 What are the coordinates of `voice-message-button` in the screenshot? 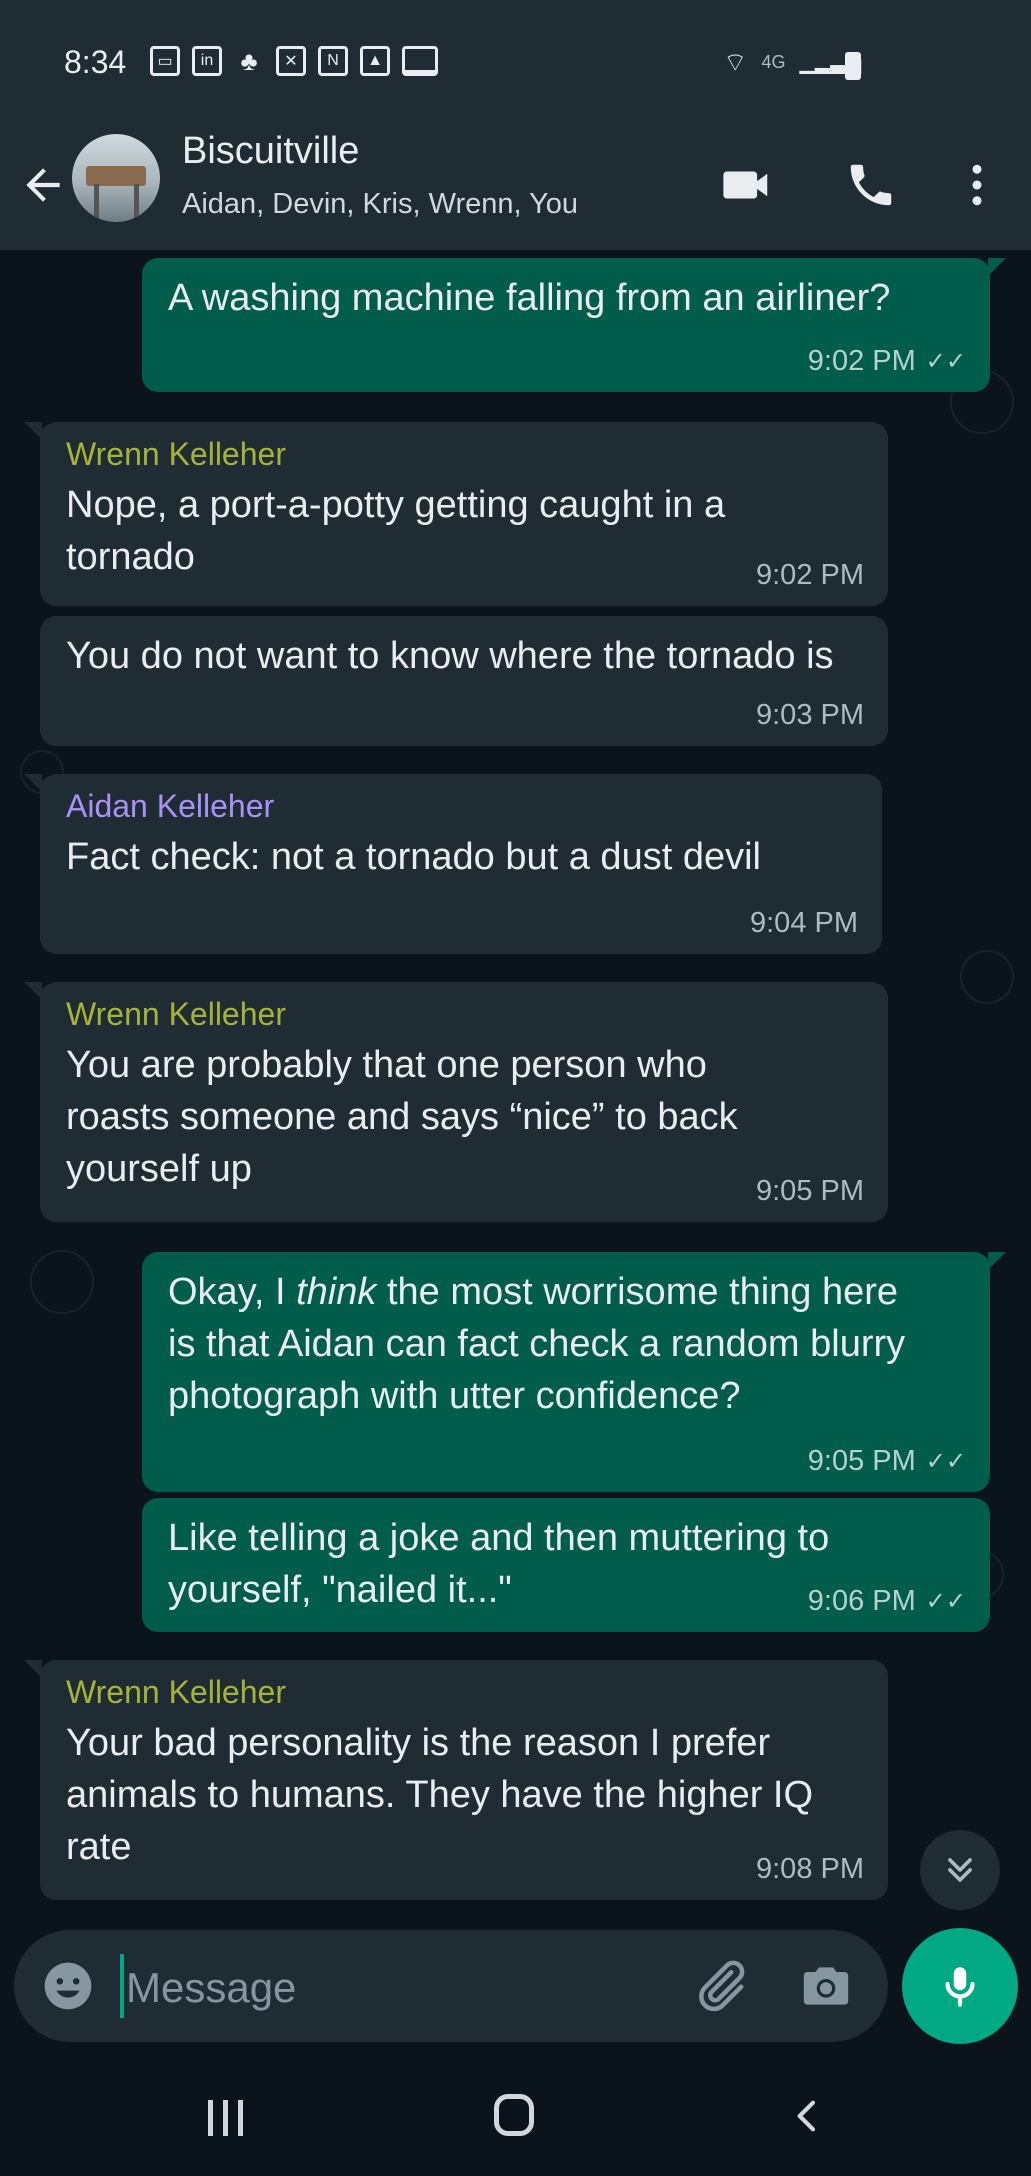 It's located at (960, 1986).